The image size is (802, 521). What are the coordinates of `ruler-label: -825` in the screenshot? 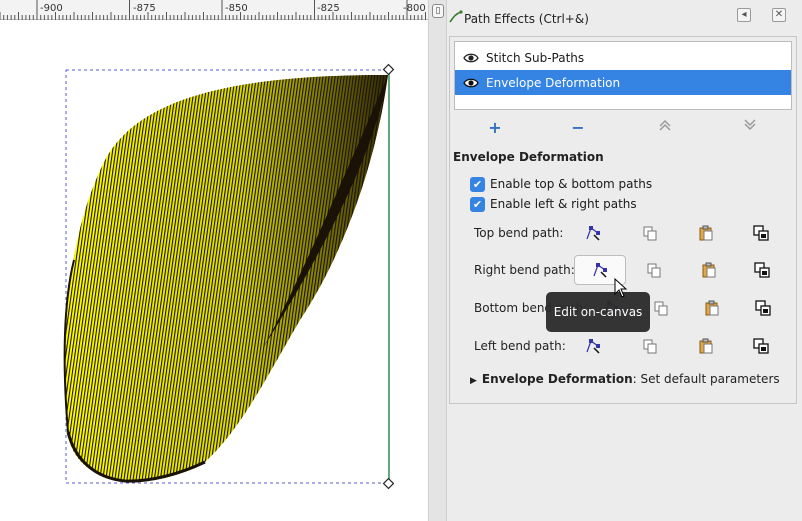 It's located at (328, 8).